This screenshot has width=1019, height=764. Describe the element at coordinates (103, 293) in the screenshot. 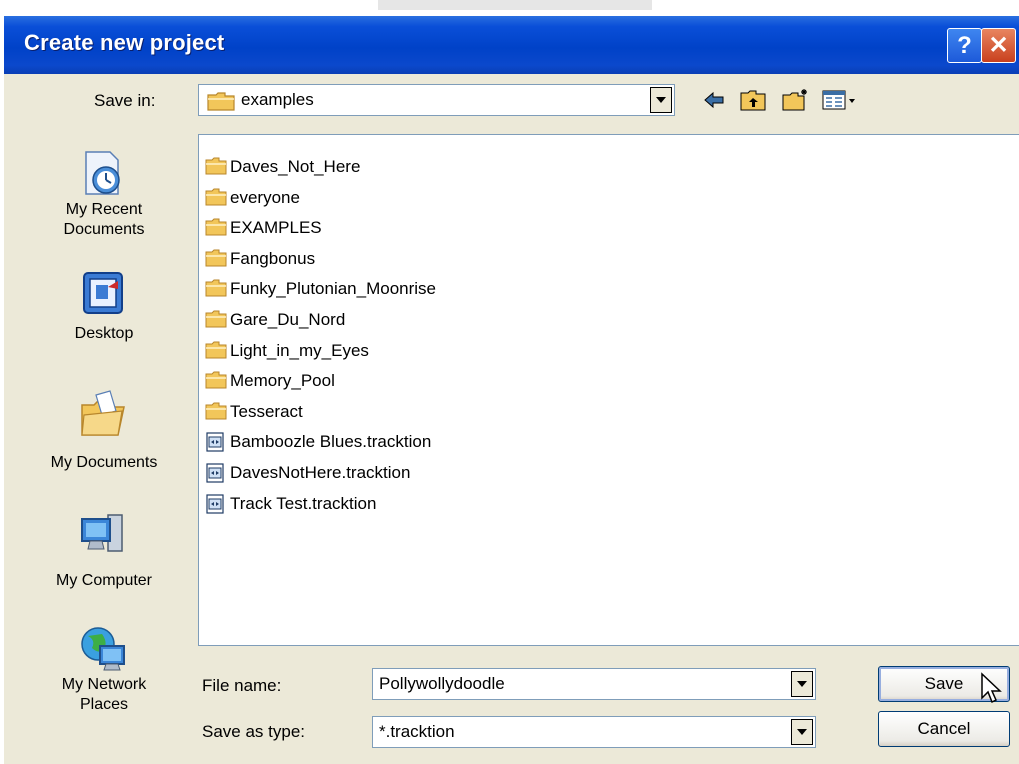

I see `desktop-icon` at that location.